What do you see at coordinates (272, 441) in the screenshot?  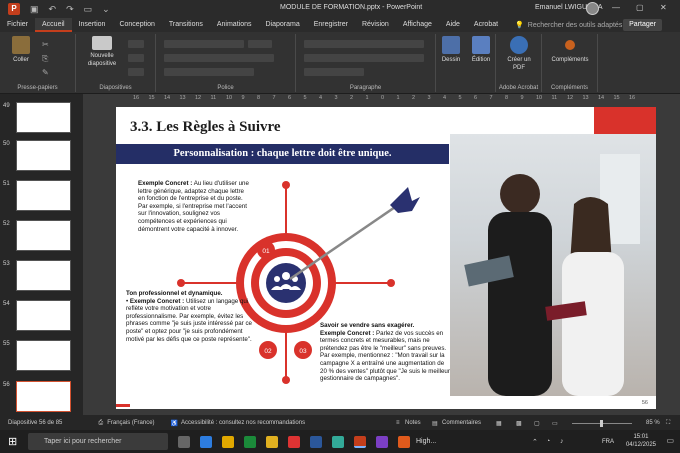 I see `file-explorer-icon` at bounding box center [272, 441].